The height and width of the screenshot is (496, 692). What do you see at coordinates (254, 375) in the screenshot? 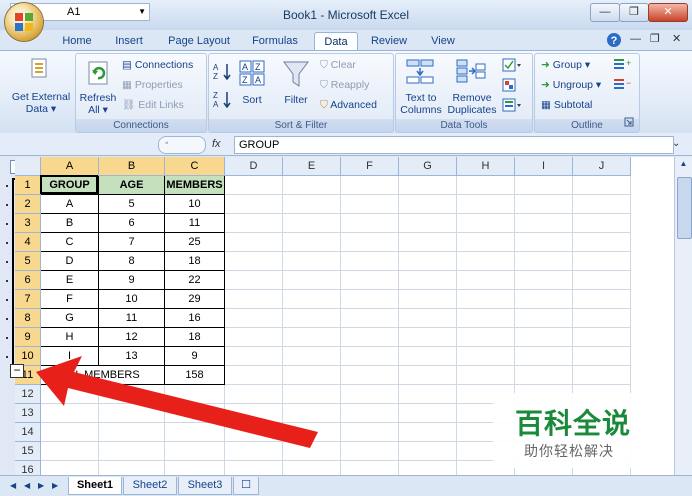
I see `cell-d11` at bounding box center [254, 375].